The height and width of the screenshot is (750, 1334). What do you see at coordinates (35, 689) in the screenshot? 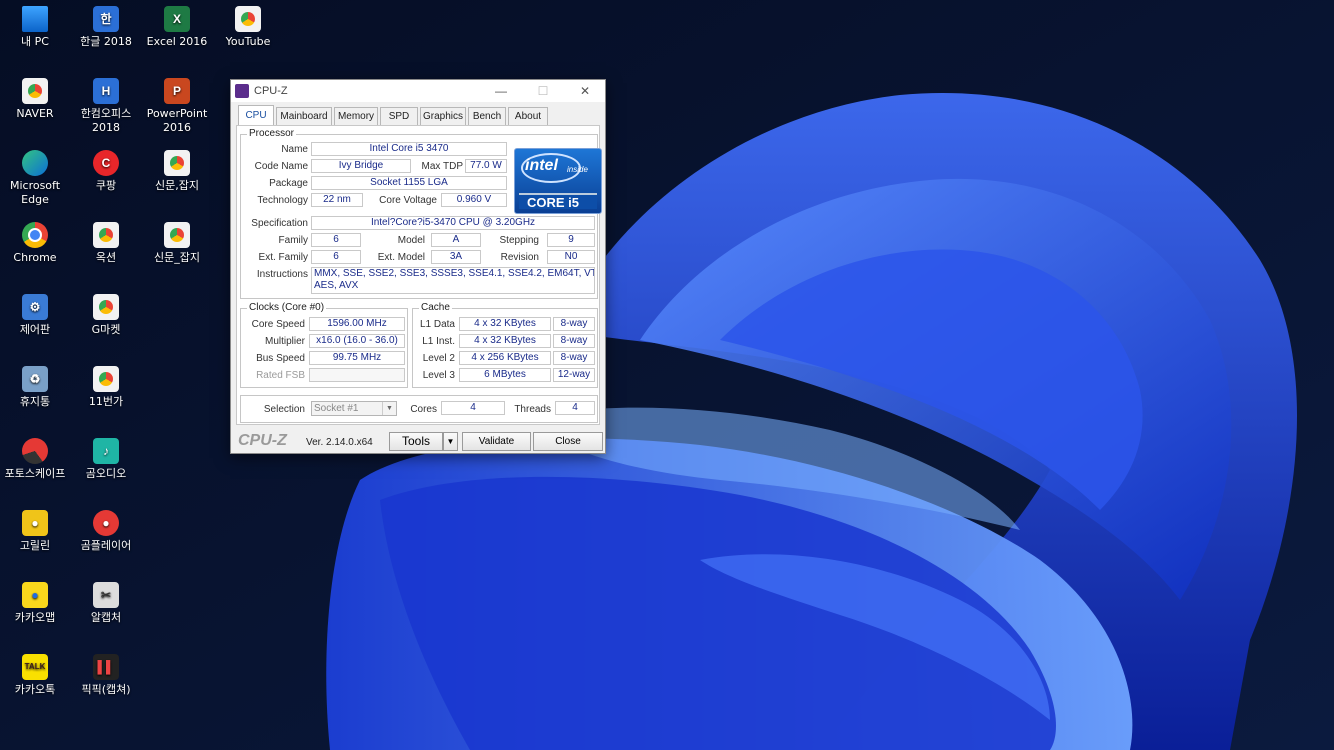
I see `desktop-shortcut-label: 카카오톡` at bounding box center [35, 689].